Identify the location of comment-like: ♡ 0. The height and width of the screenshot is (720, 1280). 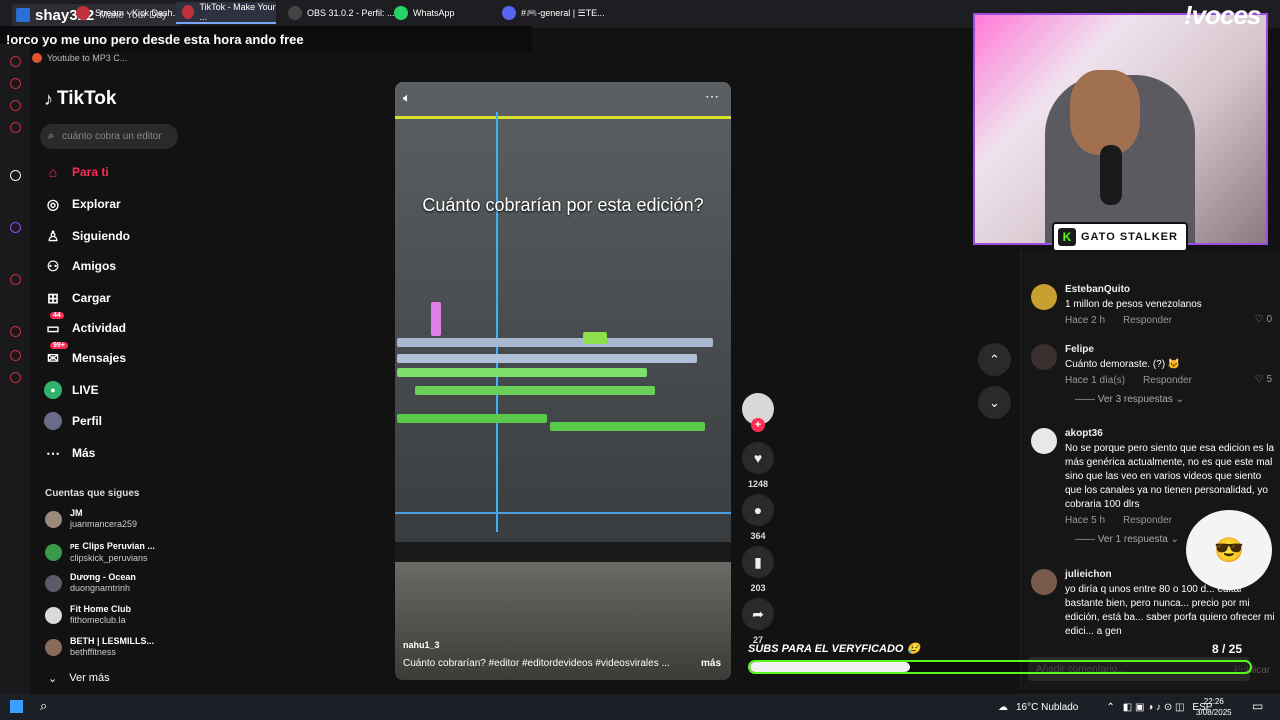
(1263, 319).